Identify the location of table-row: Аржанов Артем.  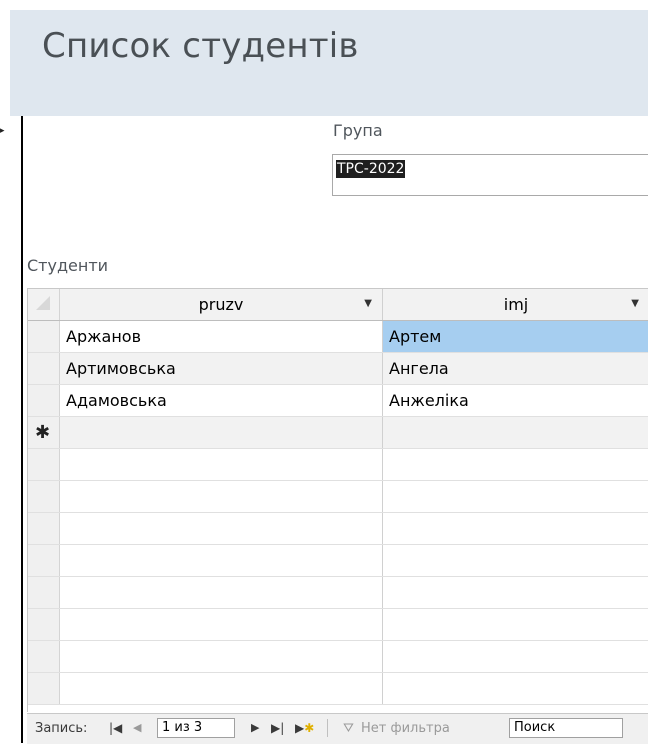
(338, 337).